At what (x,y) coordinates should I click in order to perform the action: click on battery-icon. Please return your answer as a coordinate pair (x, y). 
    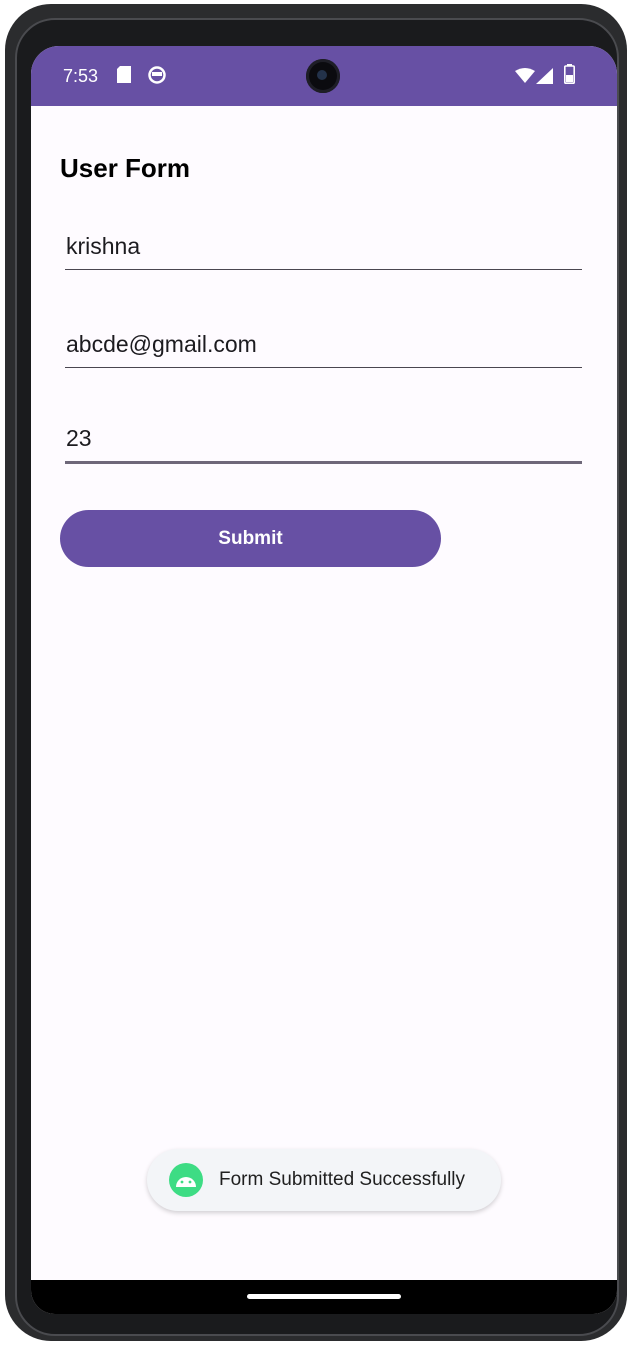
    Looking at the image, I should click on (569, 76).